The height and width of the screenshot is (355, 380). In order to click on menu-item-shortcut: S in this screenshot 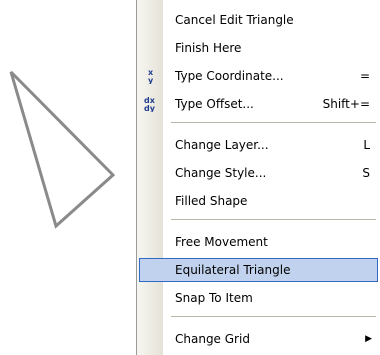, I will do `click(366, 173)`.